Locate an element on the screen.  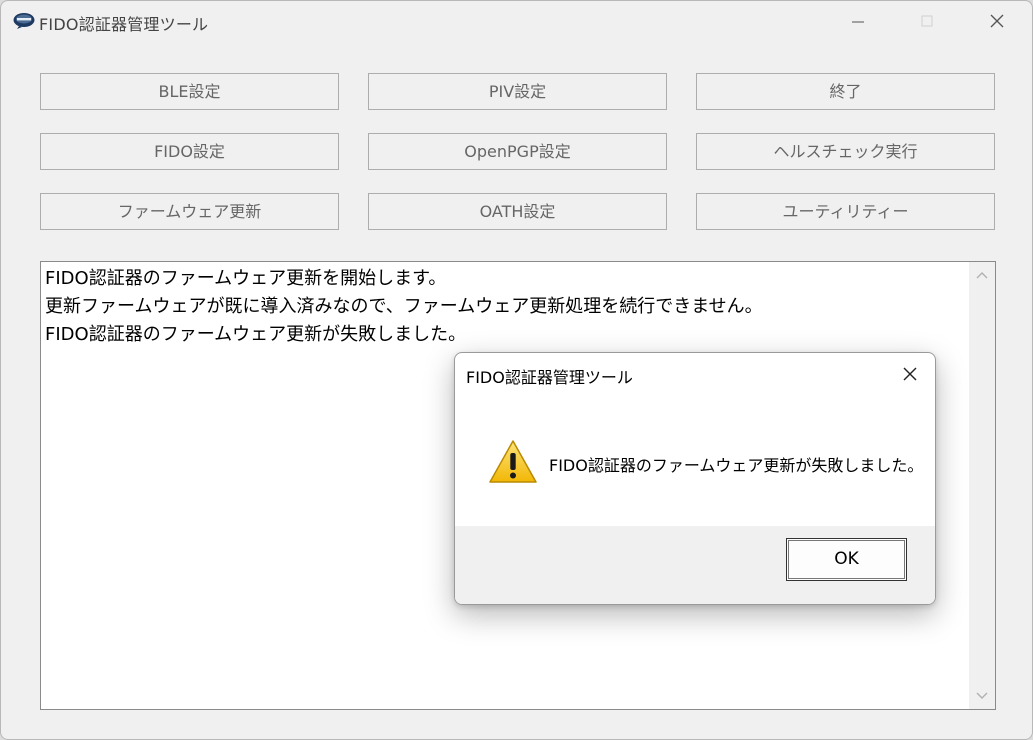
scroll-up-icon is located at coordinates (982, 275).